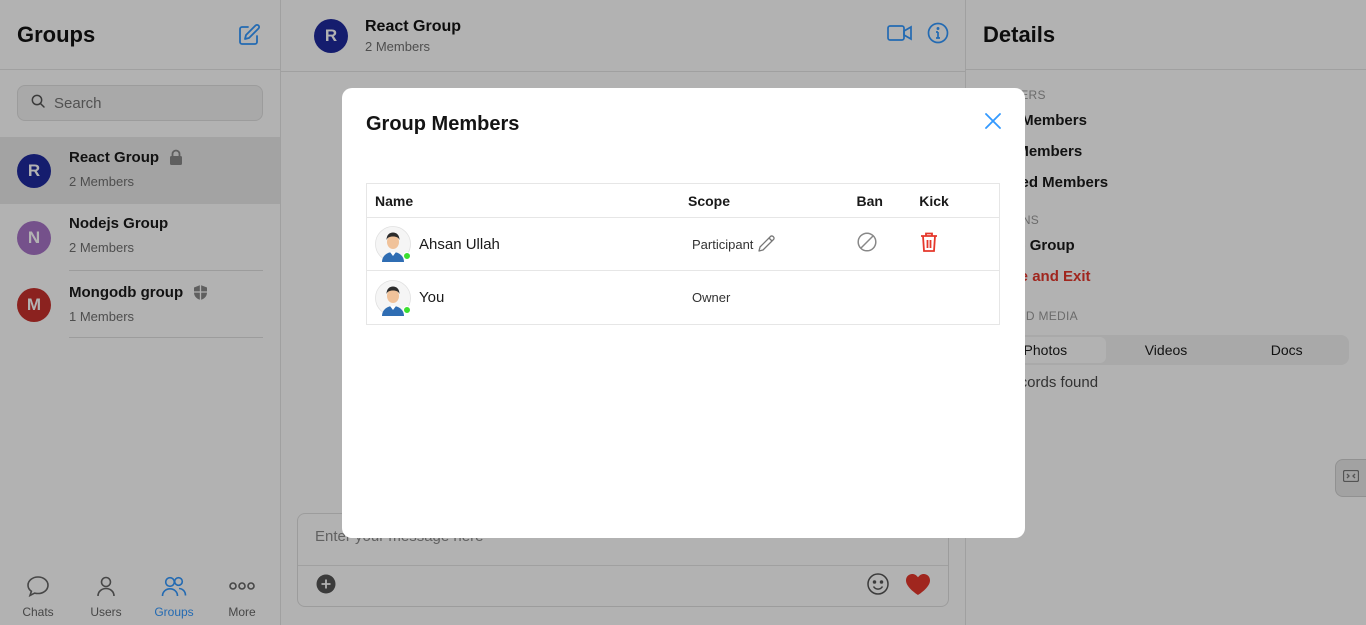  I want to click on table-header: Name Scope Ban Kick, so click(683, 201).